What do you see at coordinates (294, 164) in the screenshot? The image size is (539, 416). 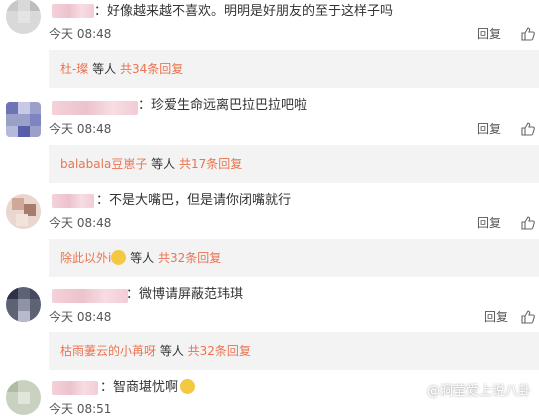 I see `sub-reply-box: balabala豆崽子 等人 共17条回复` at bounding box center [294, 164].